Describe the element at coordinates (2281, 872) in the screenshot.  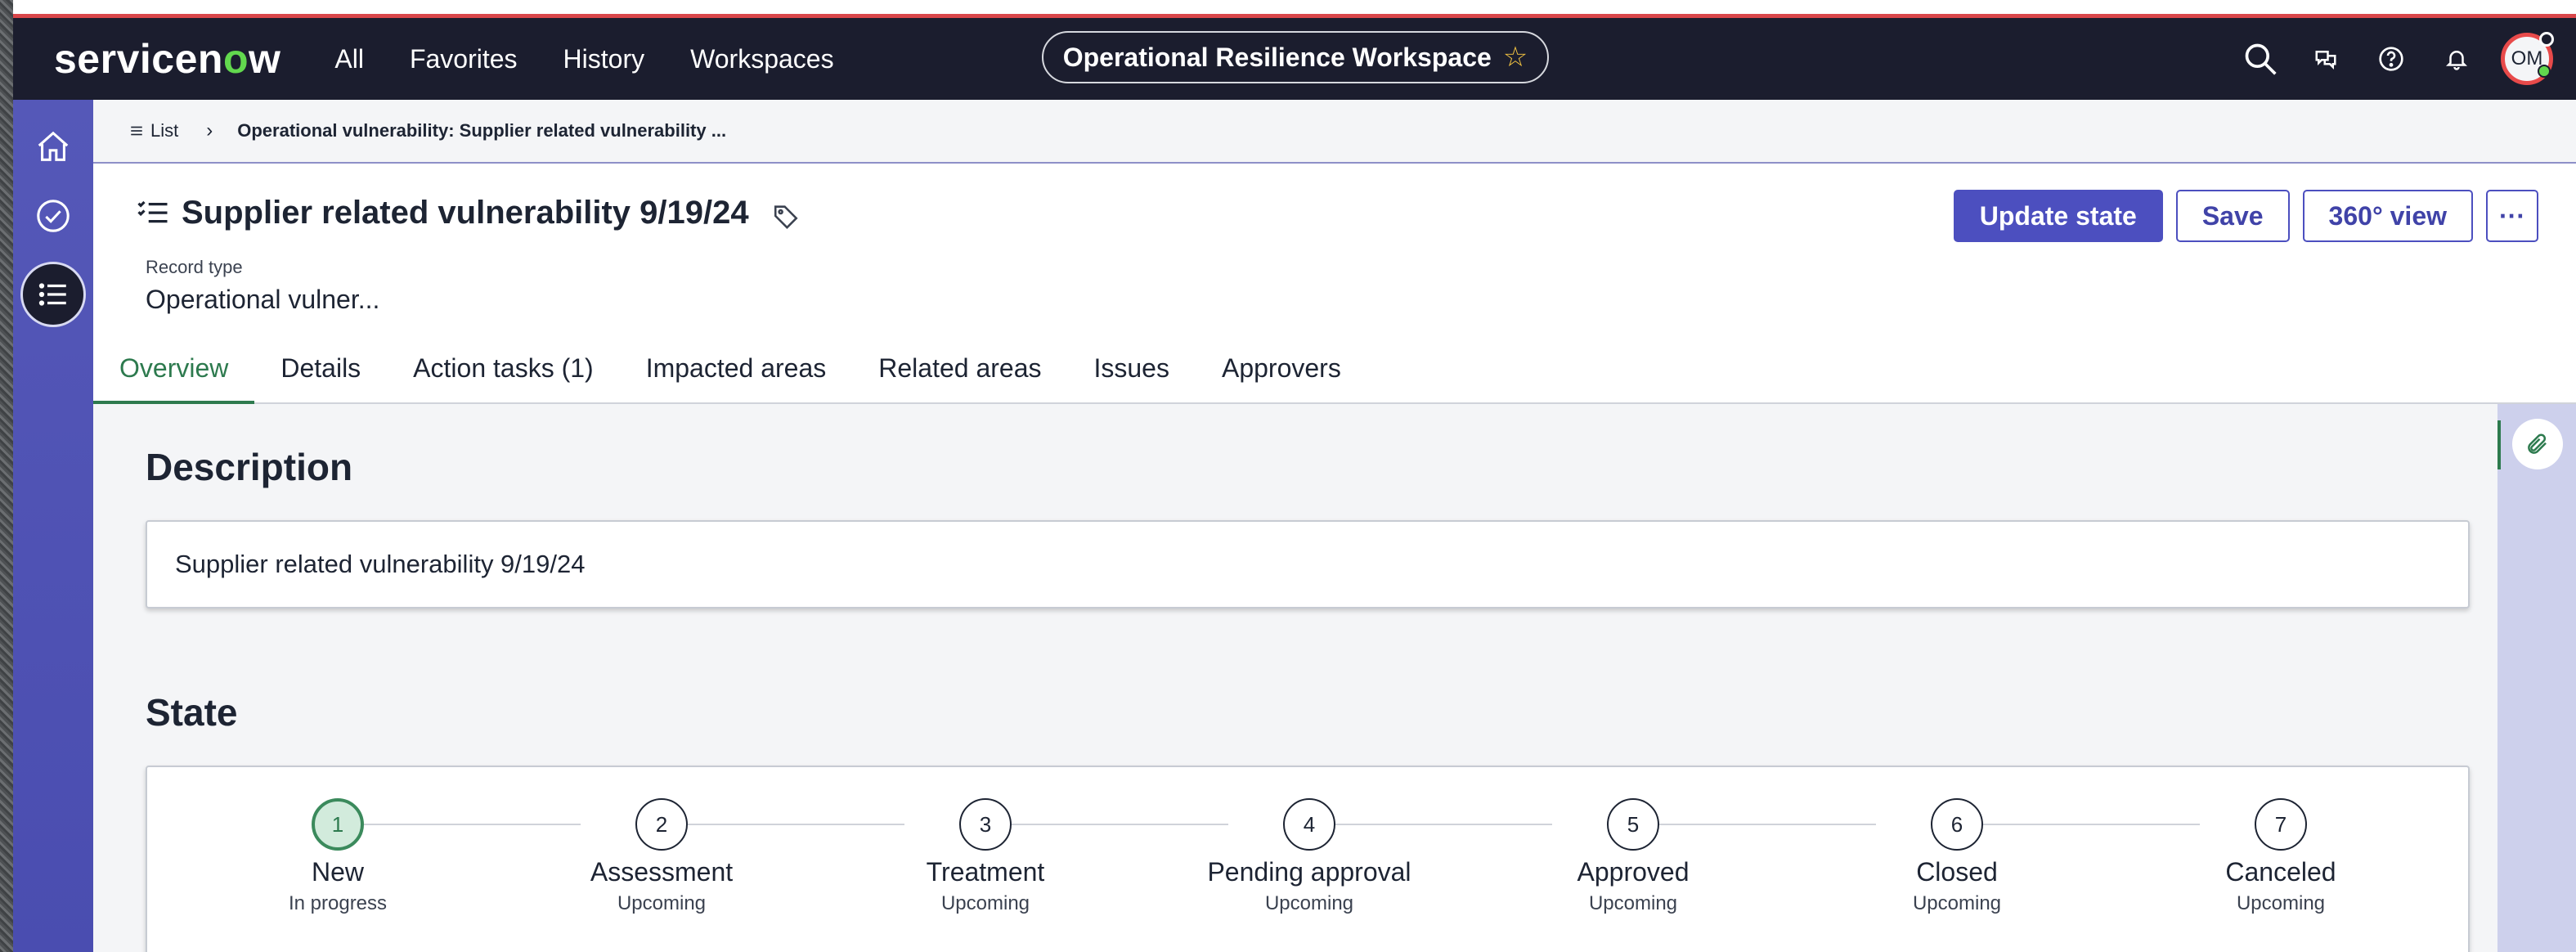
I see `step-name: Canceled` at that location.